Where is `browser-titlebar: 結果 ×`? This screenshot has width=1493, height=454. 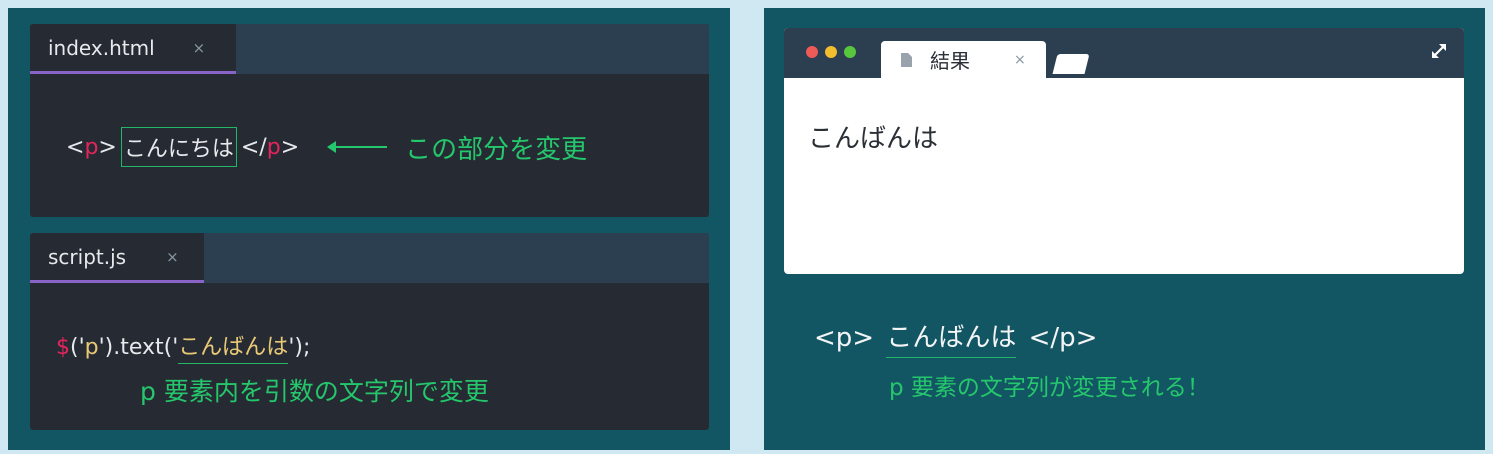
browser-titlebar: 結果 × is located at coordinates (1124, 53).